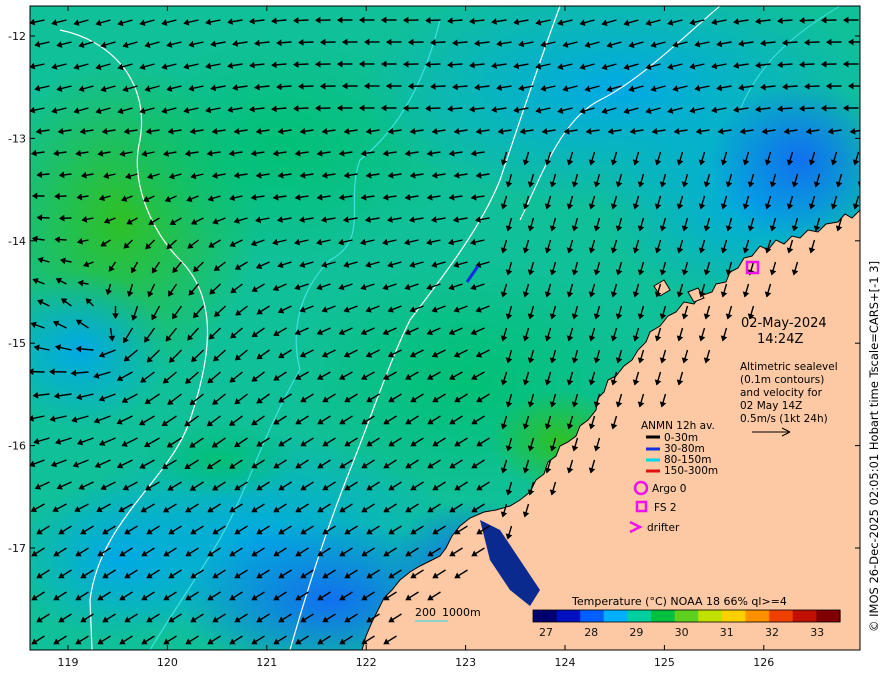  What do you see at coordinates (17, 36) in the screenshot?
I see `lat-tick-label: -12` at bounding box center [17, 36].